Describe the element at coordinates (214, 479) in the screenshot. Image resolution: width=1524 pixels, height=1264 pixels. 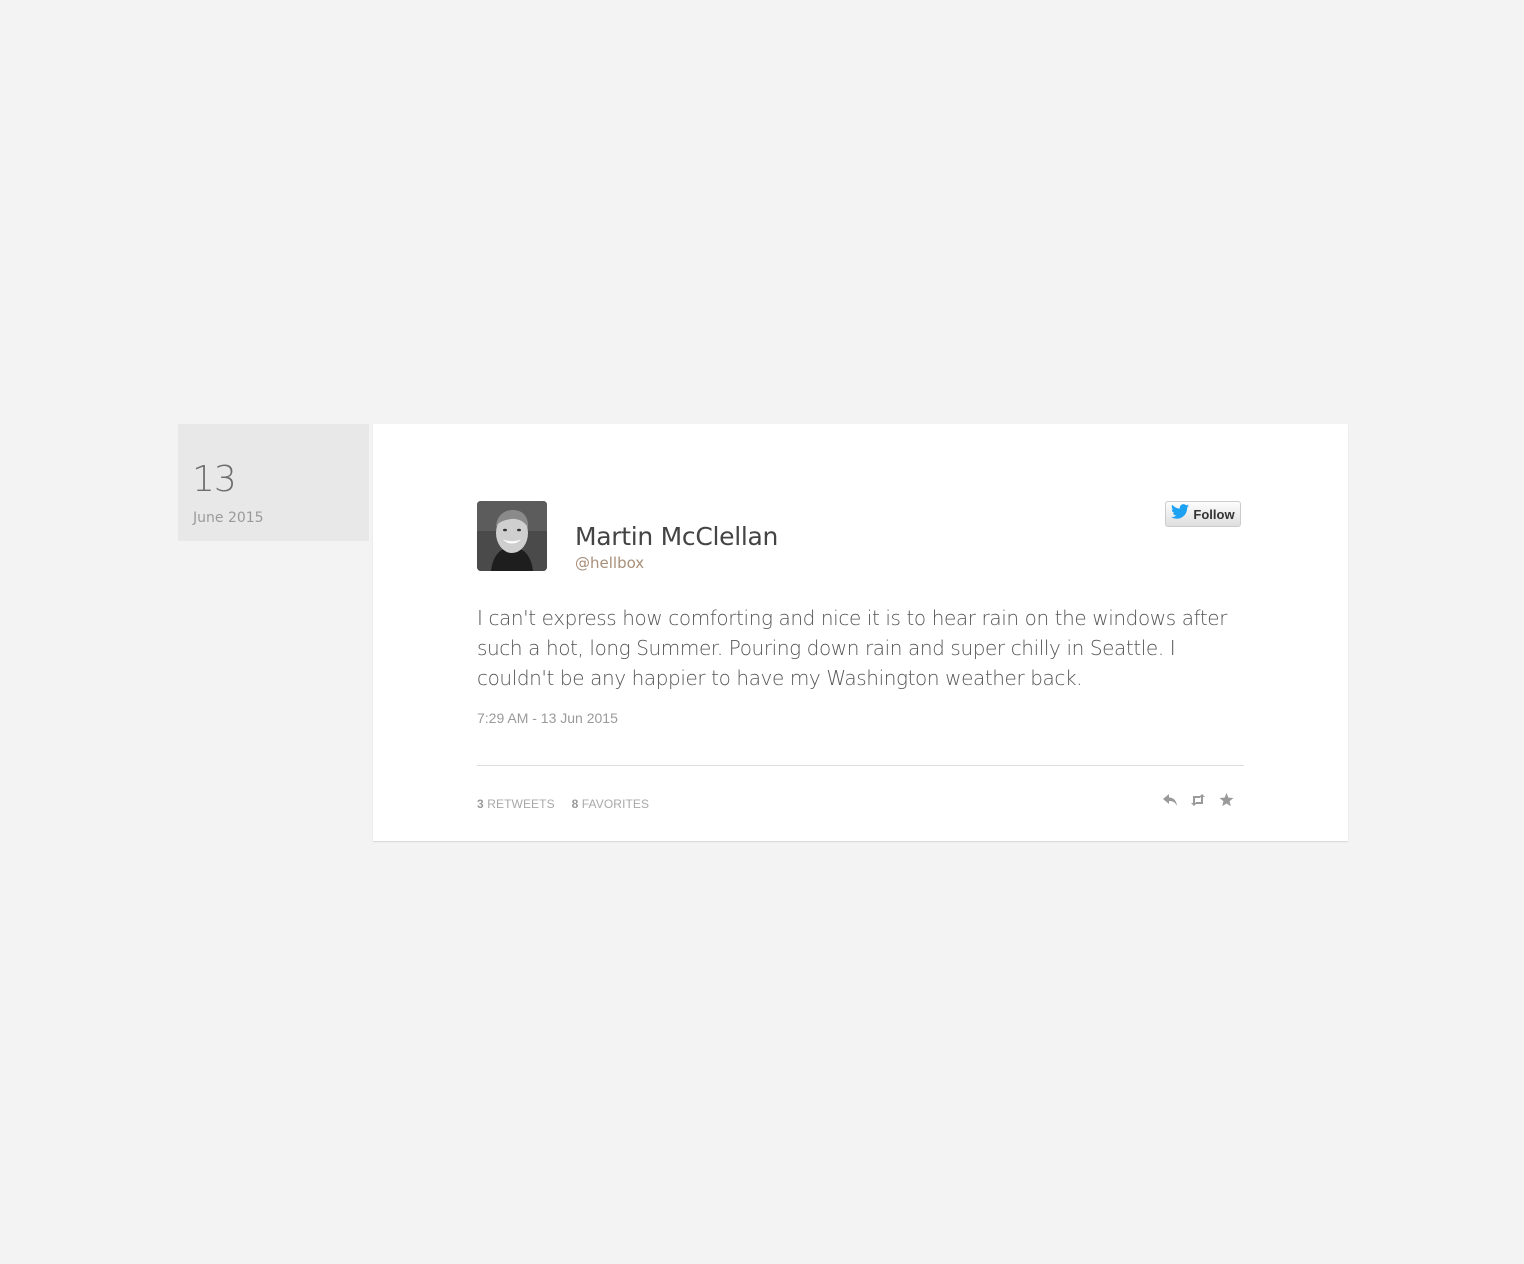
I see `date-day: 13` at that location.